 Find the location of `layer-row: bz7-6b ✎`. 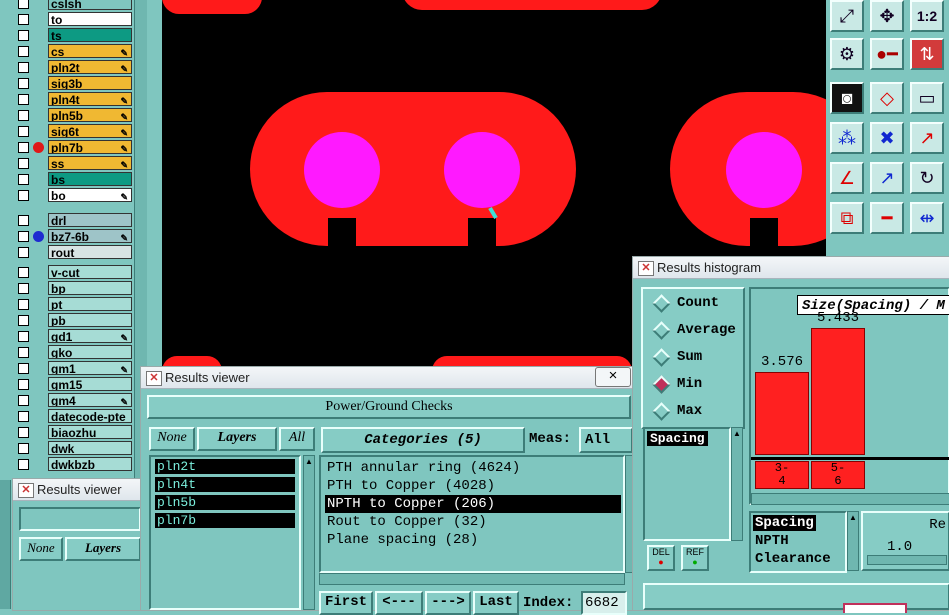

layer-row: bz7-6b ✎ is located at coordinates (73, 236).